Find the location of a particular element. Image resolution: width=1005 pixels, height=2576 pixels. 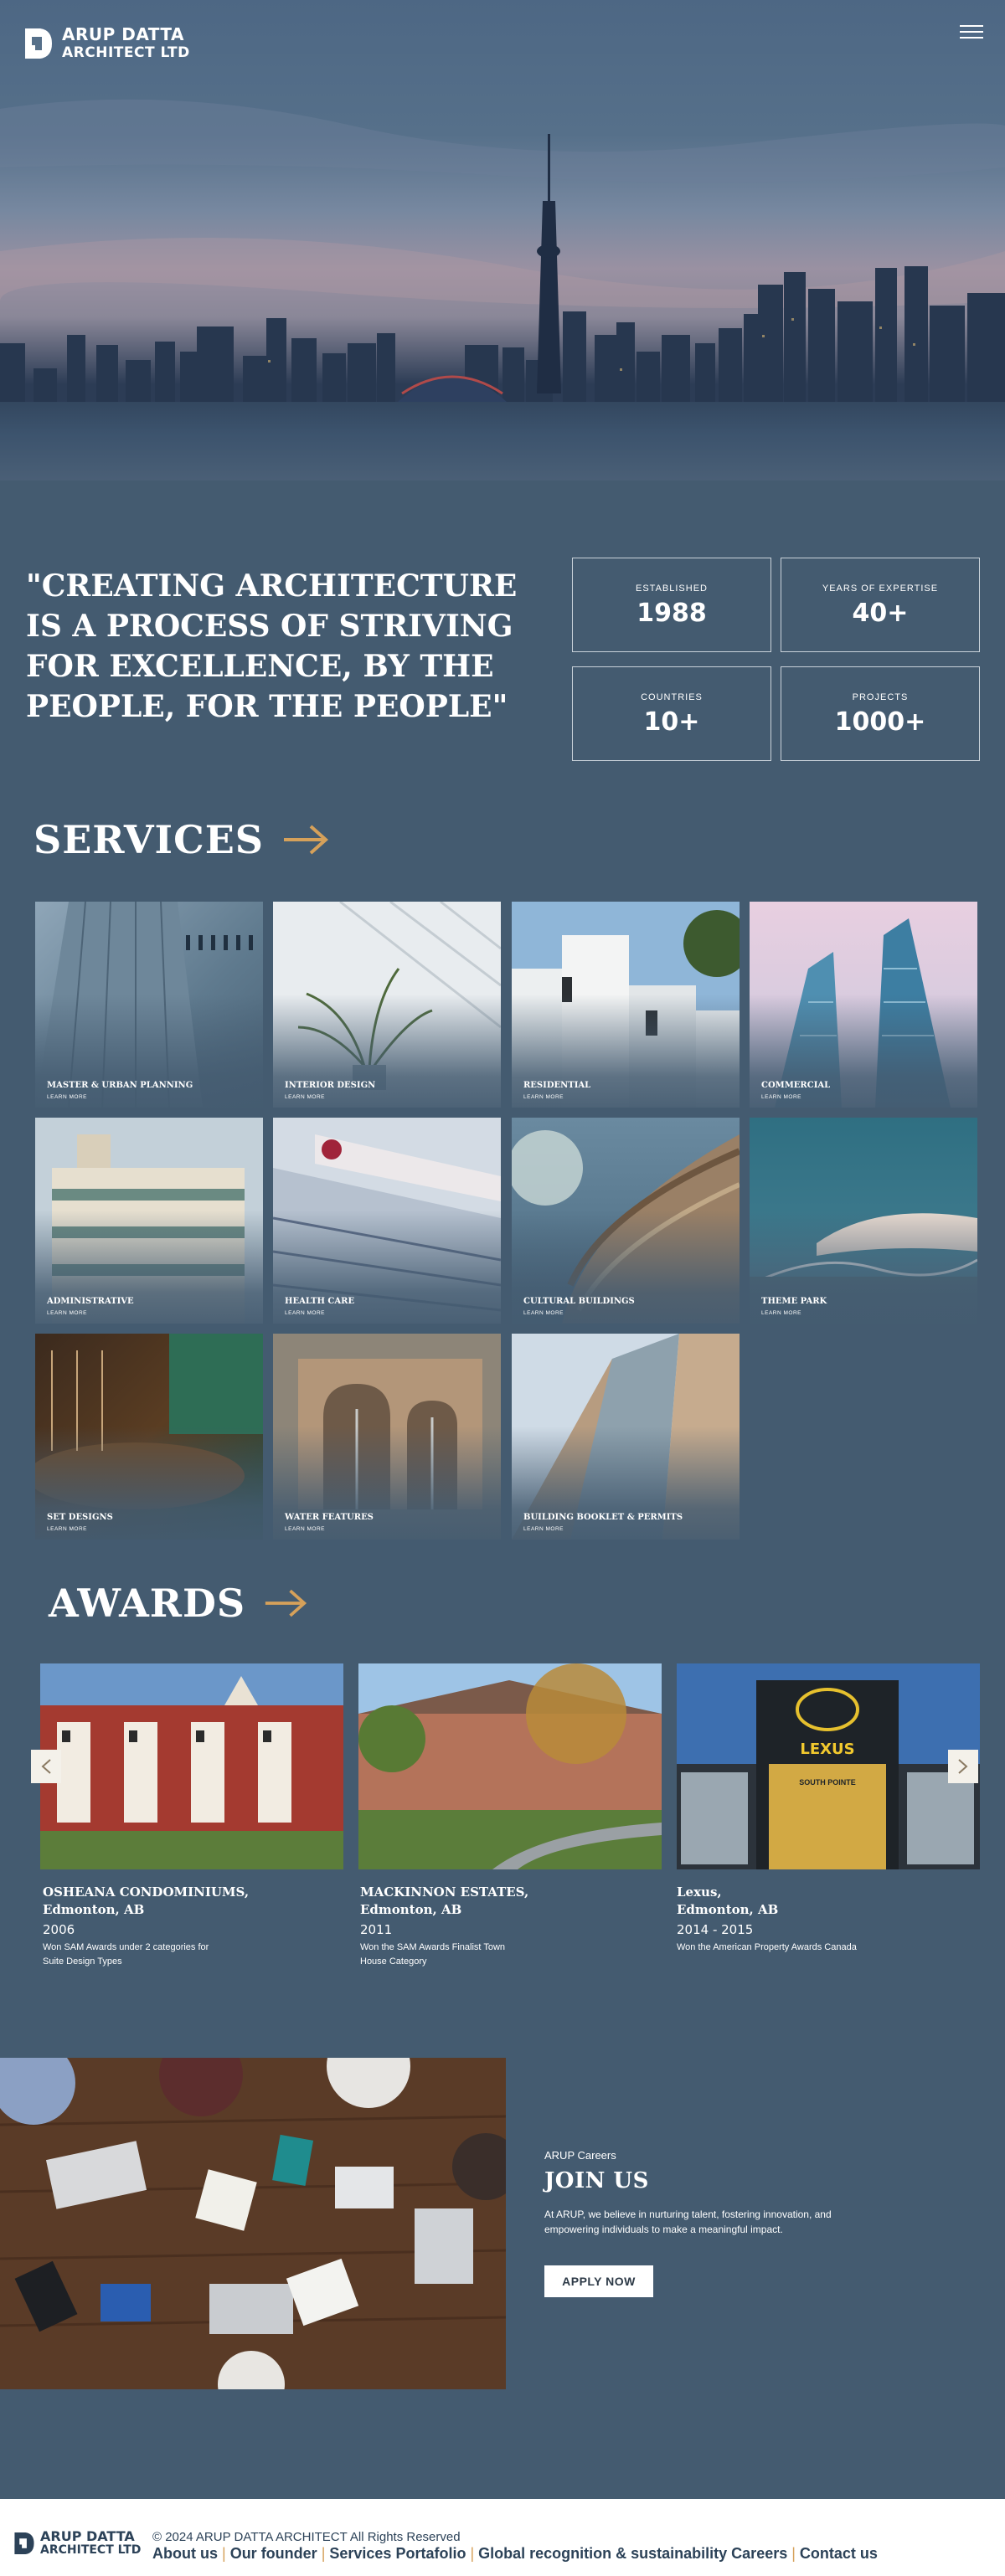

service-name: SET DESIGNS is located at coordinates (80, 1518).